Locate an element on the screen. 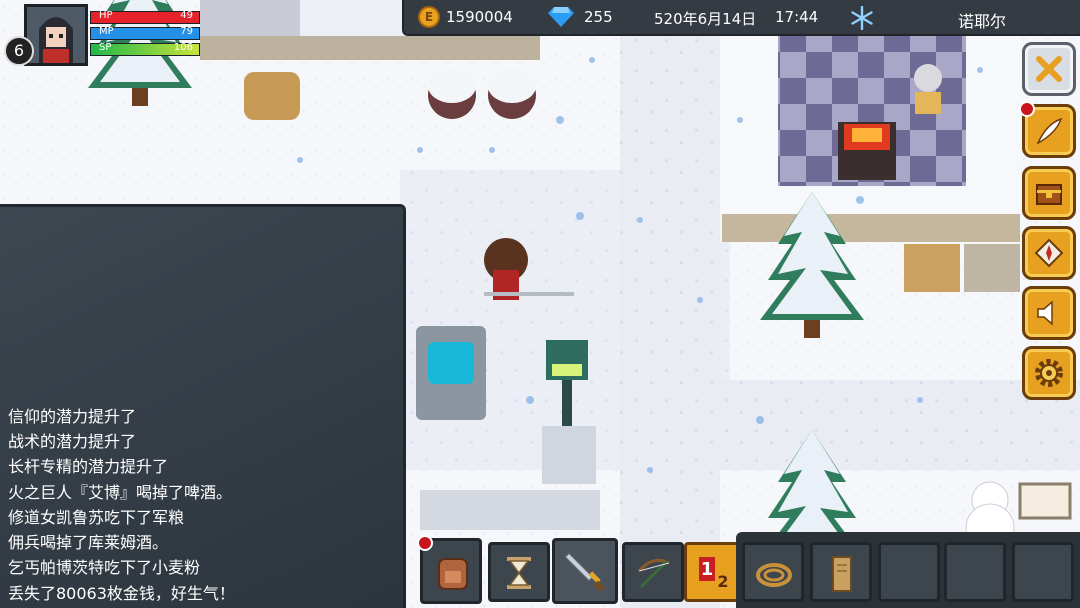 The height and width of the screenshot is (608, 1080). treasure-chest-icon is located at coordinates (1049, 194).